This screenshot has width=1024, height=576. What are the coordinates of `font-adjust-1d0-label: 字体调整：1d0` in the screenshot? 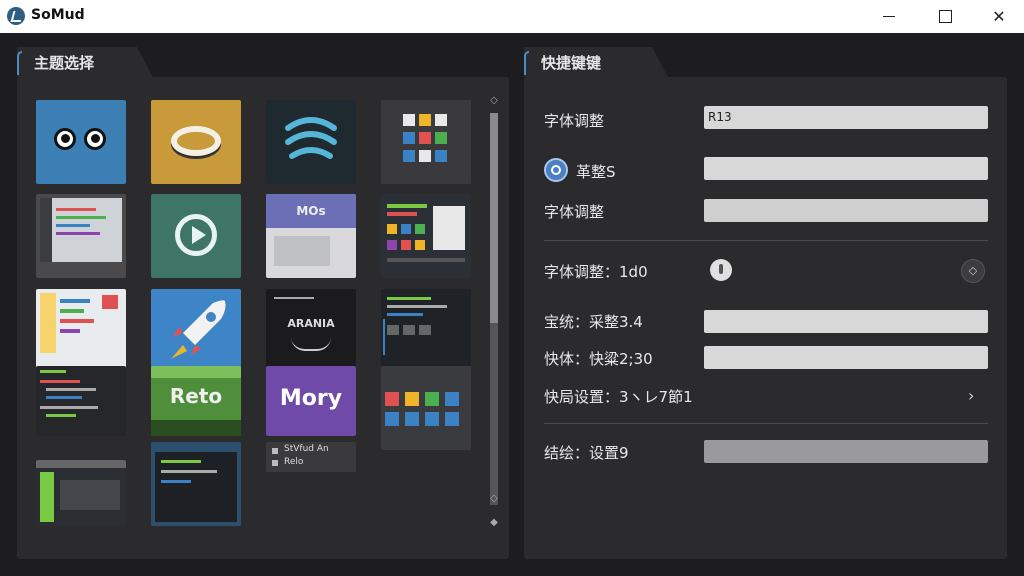 It's located at (596, 272).